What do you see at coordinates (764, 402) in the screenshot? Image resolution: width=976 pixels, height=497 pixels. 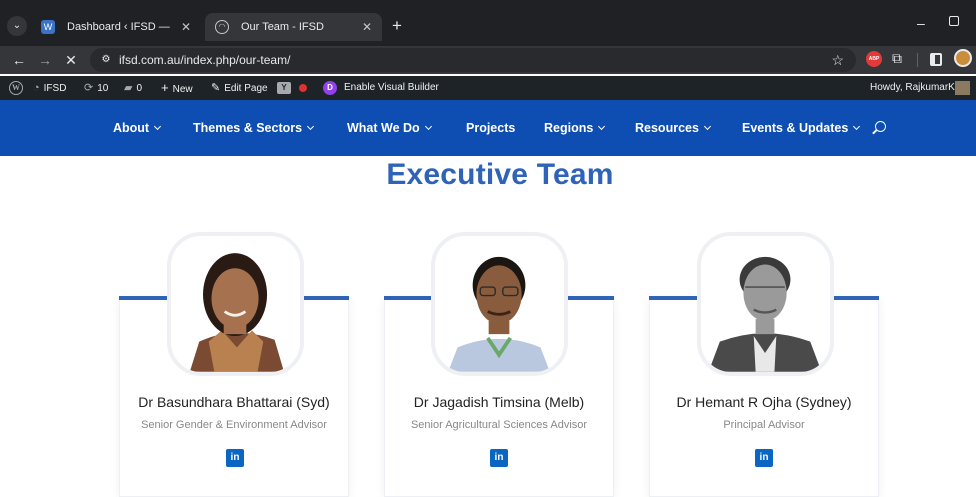 I see `member-name: Dr Hemant R Ojha (Sydney)` at bounding box center [764, 402].